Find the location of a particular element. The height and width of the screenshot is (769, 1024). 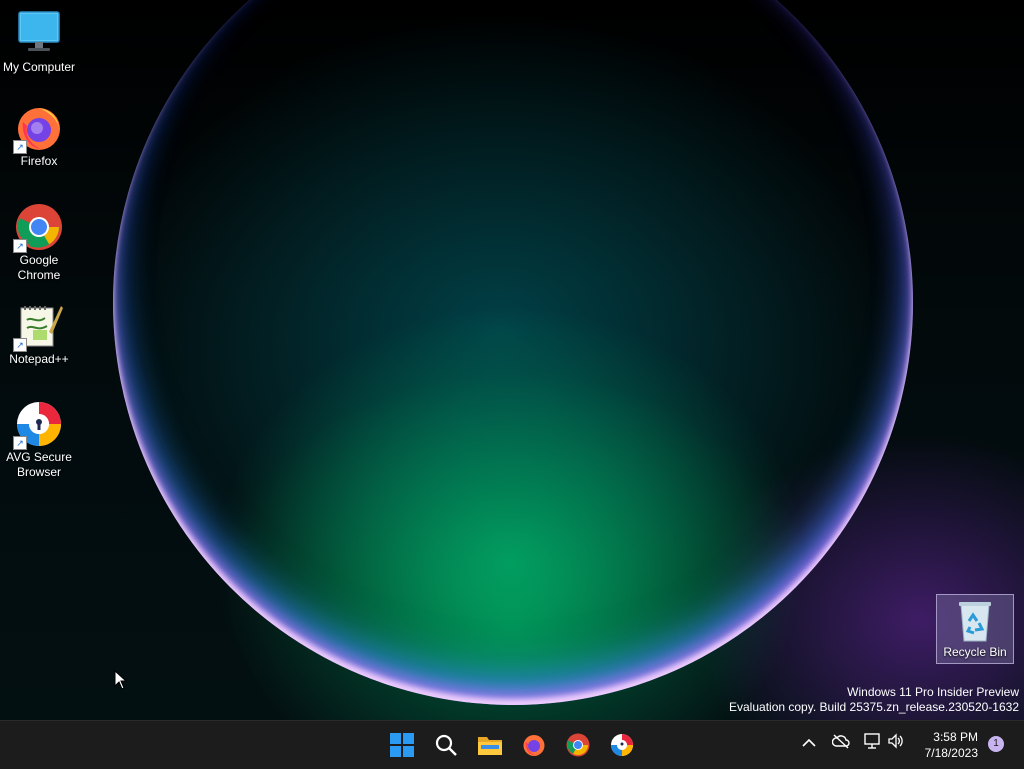

network-button is located at coordinates (872, 742).